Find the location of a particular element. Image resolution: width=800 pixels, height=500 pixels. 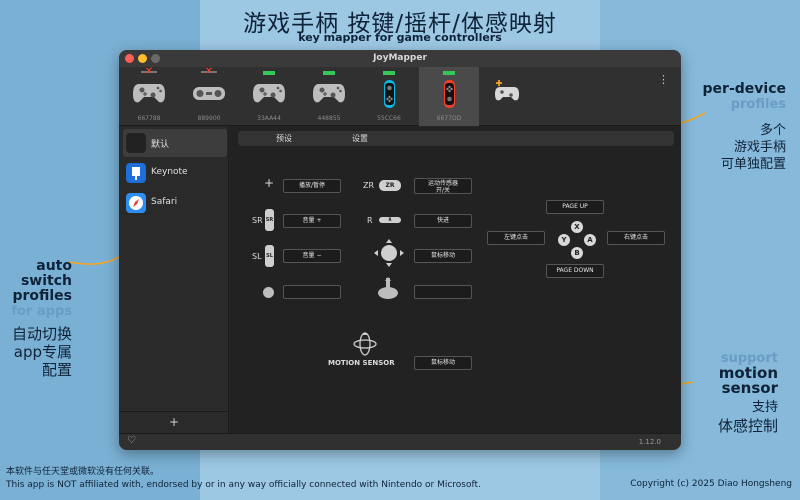

stick-move-mapping-field: 鼠标移动 is located at coordinates (443, 256).